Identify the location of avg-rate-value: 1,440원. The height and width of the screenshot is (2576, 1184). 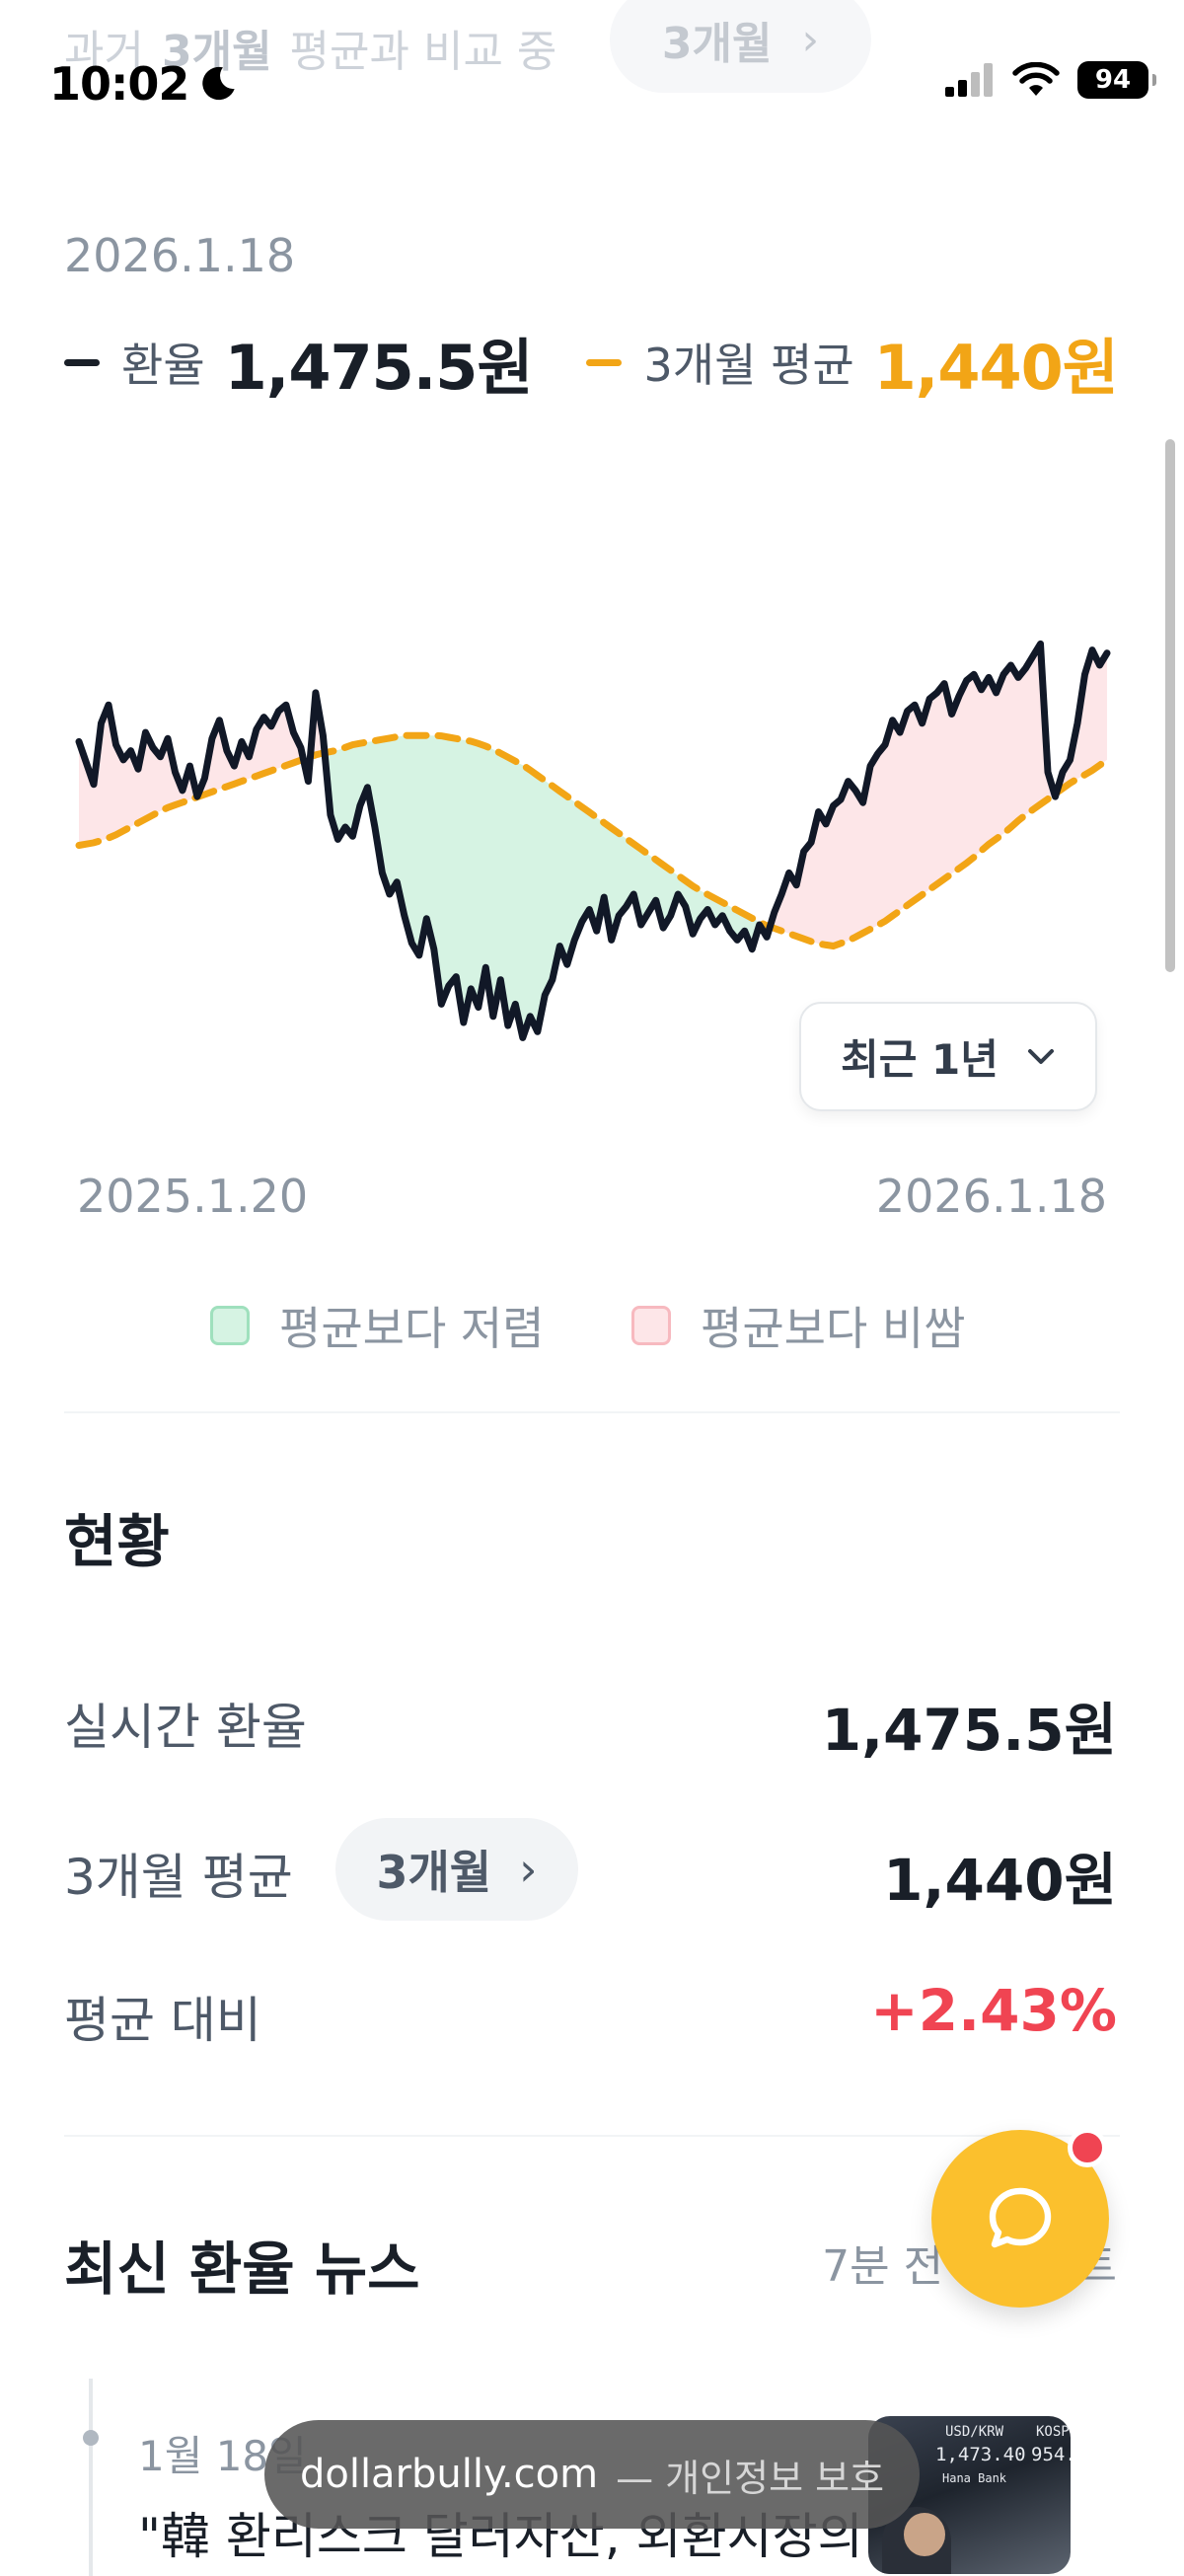
(1000, 1880).